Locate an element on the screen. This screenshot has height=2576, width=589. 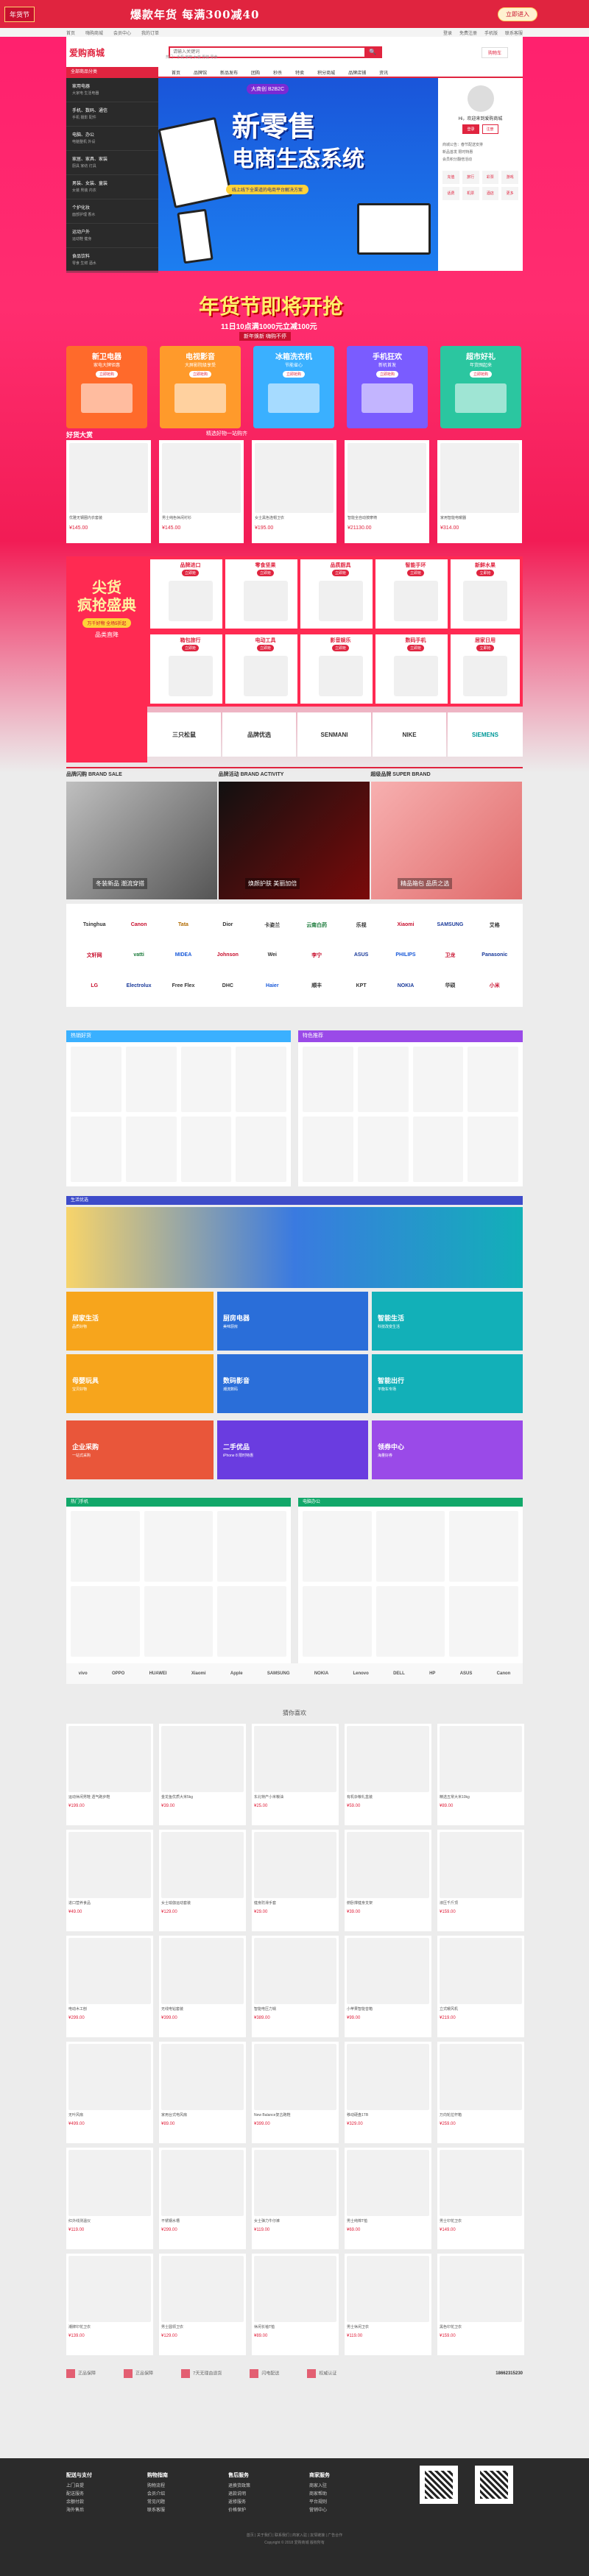
product-card: 无线电钻套装 ¥399.00 is located at coordinates (202, 1987).